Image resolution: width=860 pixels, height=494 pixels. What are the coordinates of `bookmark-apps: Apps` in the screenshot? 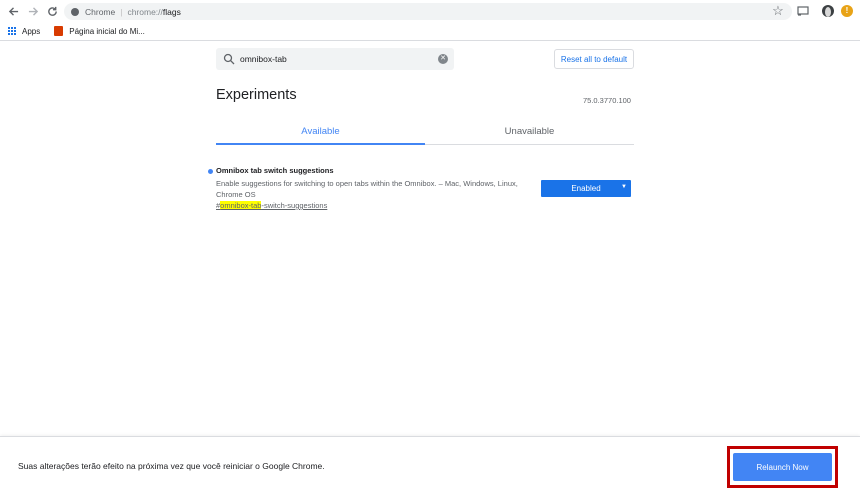 It's located at (24, 31).